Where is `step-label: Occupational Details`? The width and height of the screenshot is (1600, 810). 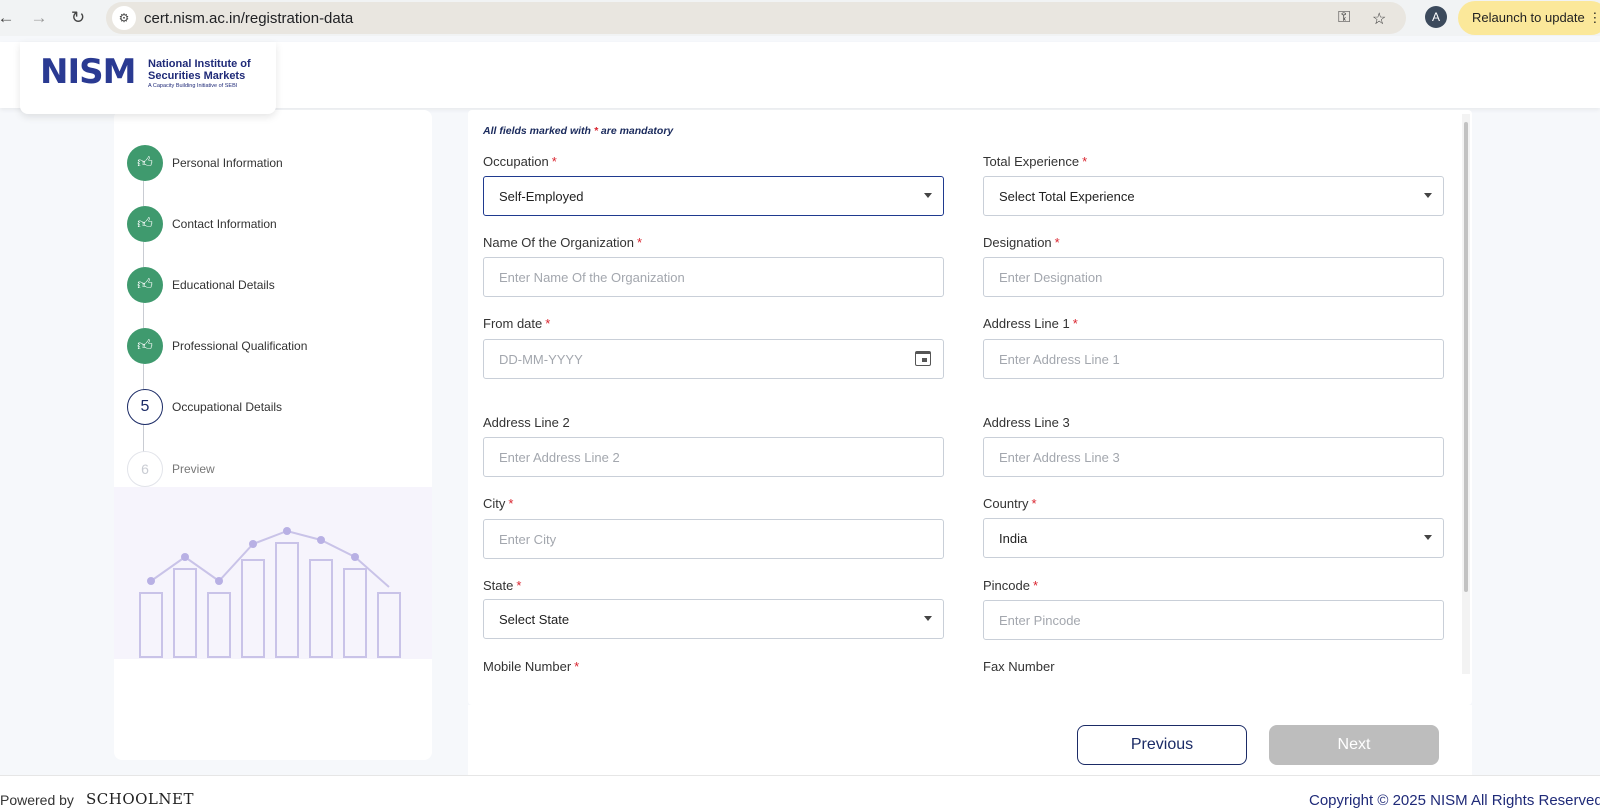
step-label: Occupational Details is located at coordinates (227, 407).